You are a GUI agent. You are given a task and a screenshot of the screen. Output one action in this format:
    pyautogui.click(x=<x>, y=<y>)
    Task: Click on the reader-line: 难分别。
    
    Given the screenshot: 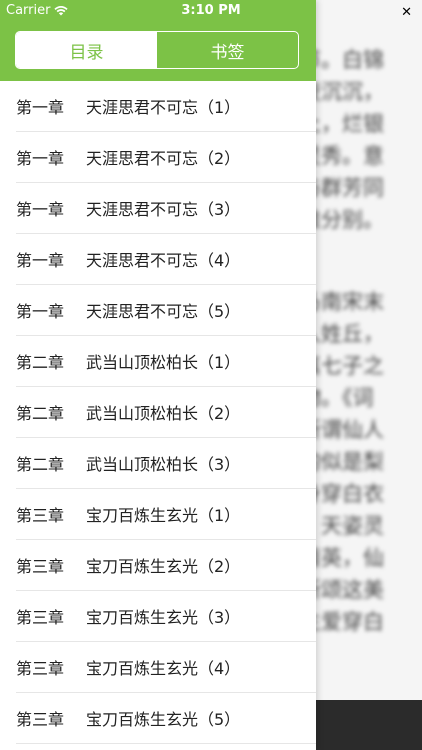 What is the action you would take?
    pyautogui.click(x=342, y=220)
    